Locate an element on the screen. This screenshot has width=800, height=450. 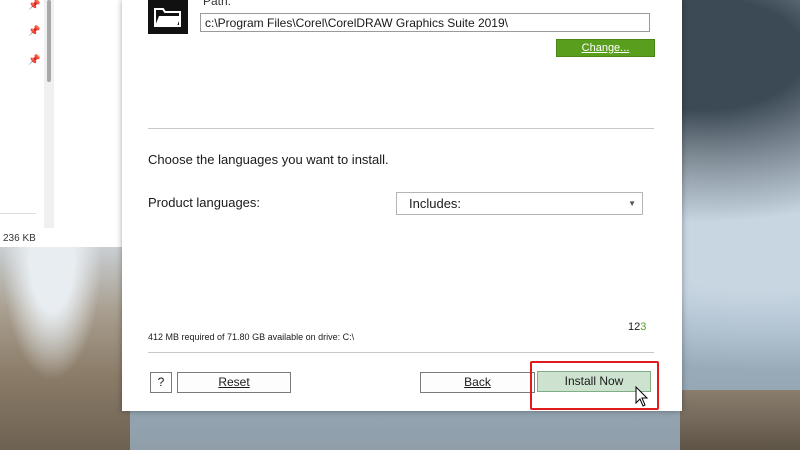
product-languages-dropdown: Includes: ▼ is located at coordinates (519, 203).